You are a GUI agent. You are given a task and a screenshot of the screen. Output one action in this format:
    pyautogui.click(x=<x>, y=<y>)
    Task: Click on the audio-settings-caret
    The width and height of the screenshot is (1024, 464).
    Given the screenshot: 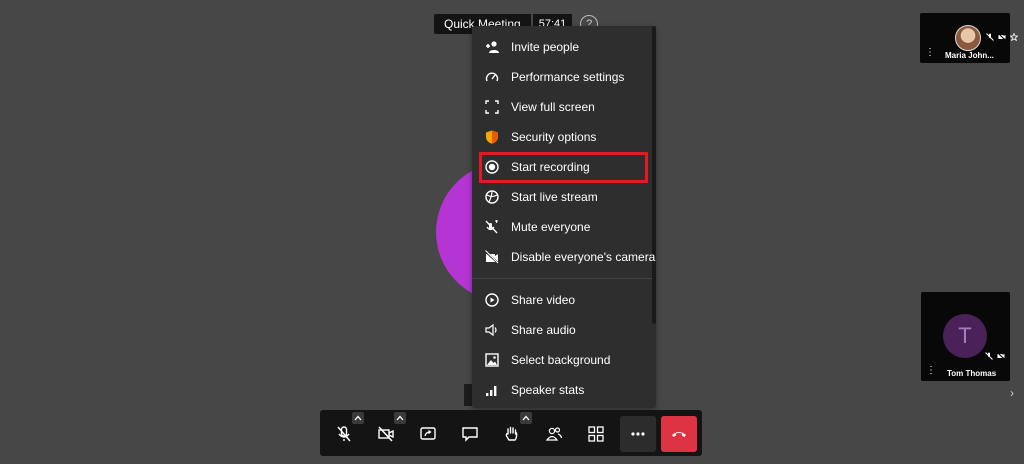 What is the action you would take?
    pyautogui.click(x=358, y=418)
    